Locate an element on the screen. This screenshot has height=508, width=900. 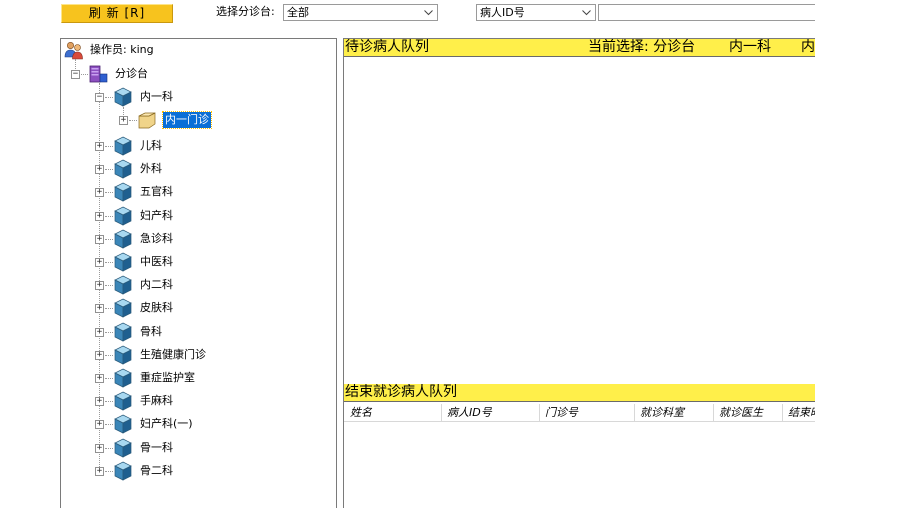
current-selection-dept: 内一科 is located at coordinates (750, 47).